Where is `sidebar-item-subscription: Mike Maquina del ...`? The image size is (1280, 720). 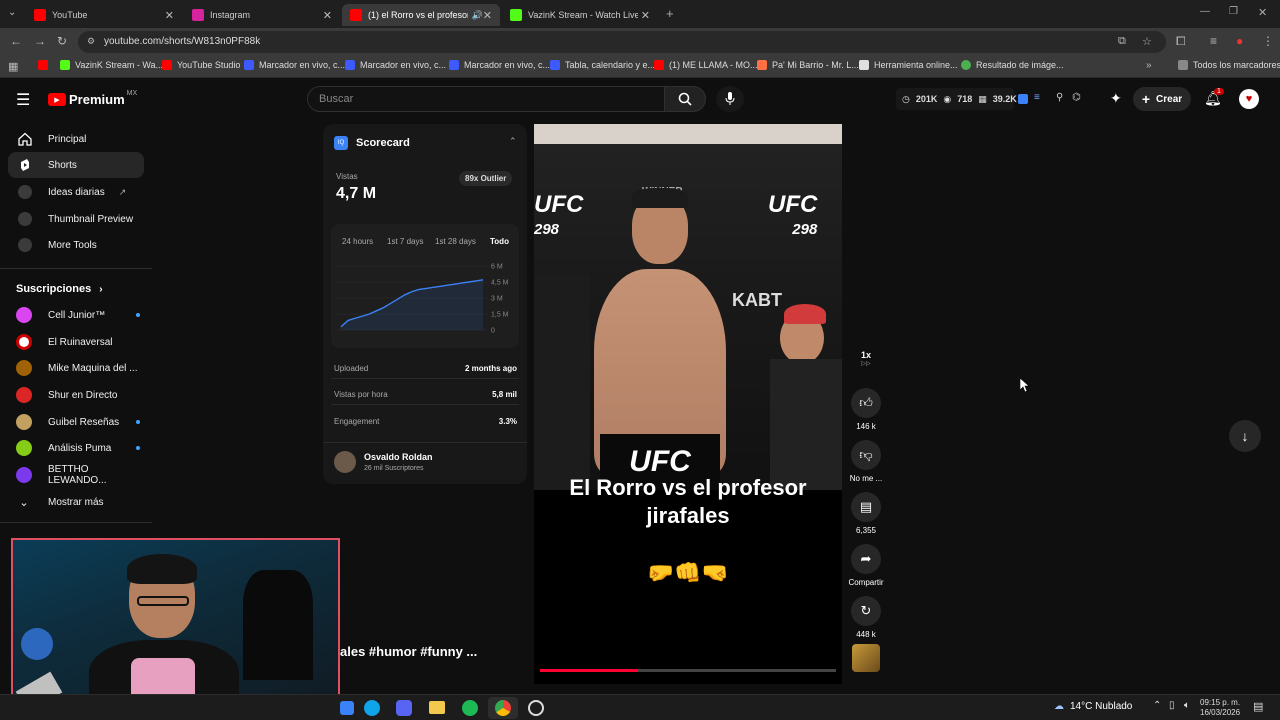
sidebar-item-subscription: Mike Maquina del ... is located at coordinates (78, 368).